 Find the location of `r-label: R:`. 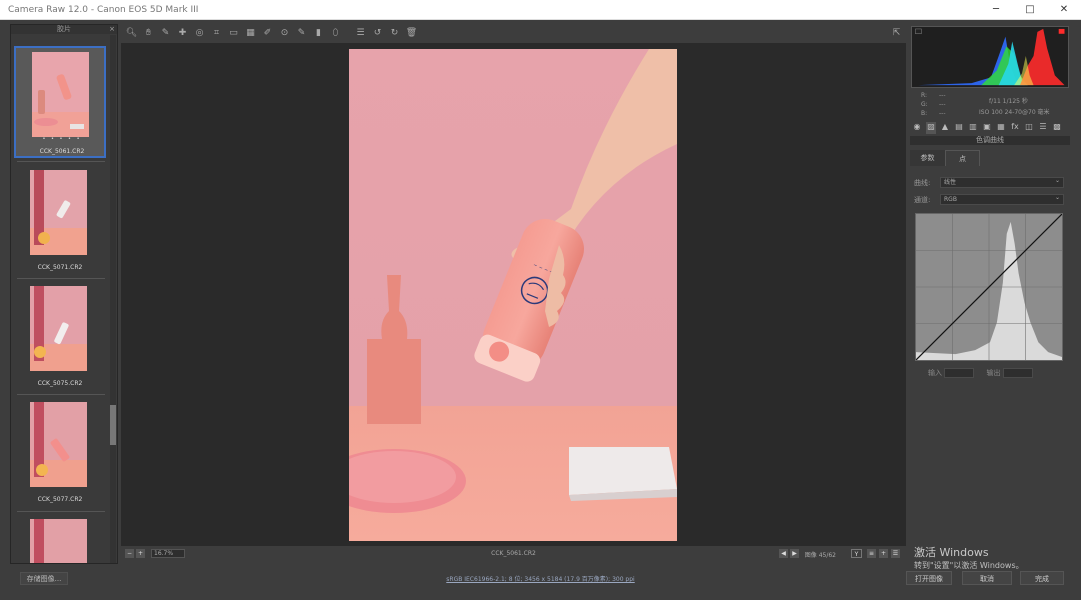

r-label: R: is located at coordinates (924, 95).